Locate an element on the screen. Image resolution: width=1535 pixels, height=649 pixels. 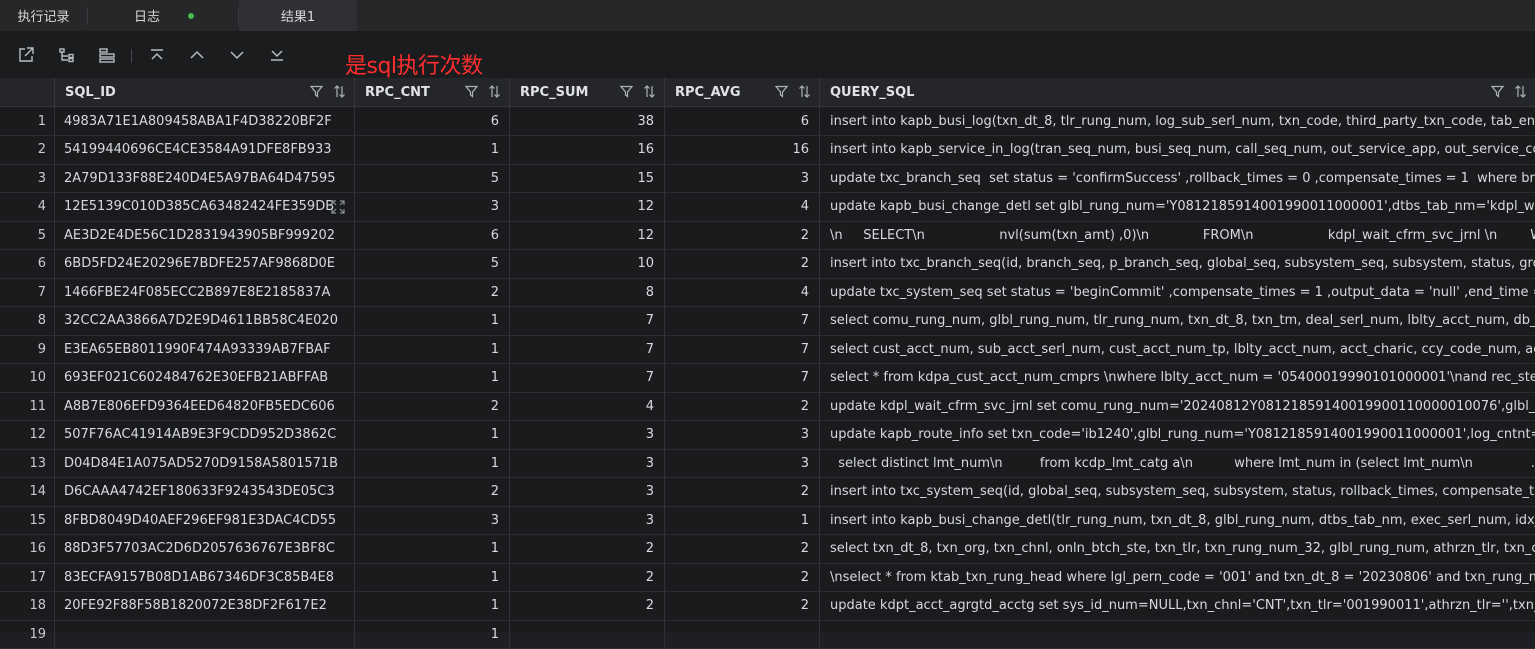
table-row: 19 1 is located at coordinates (767, 634).